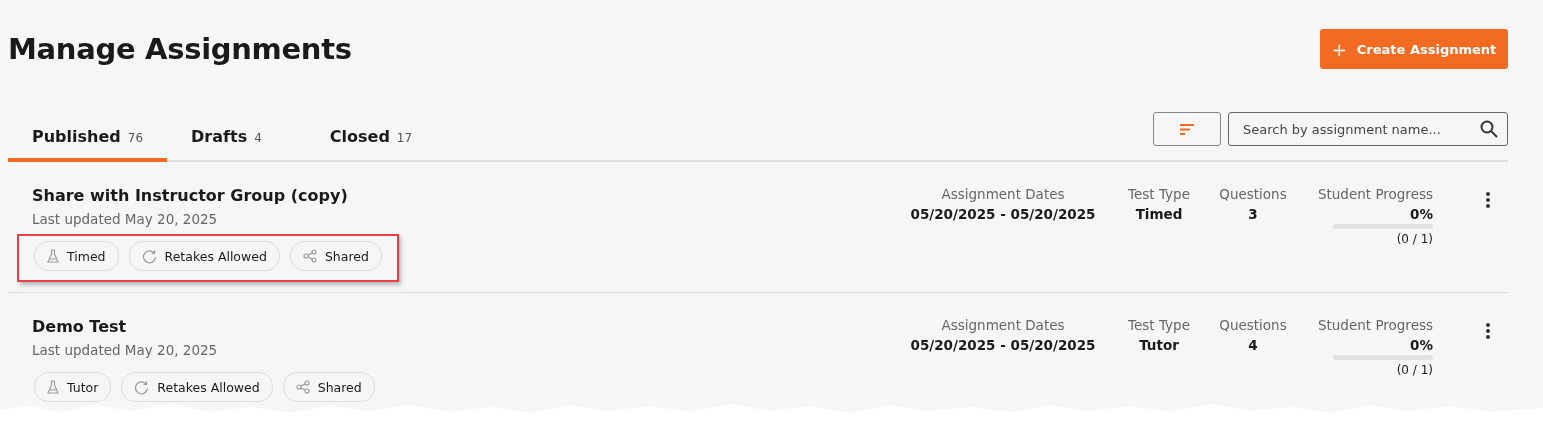  I want to click on questions-value: 3, so click(1253, 214).